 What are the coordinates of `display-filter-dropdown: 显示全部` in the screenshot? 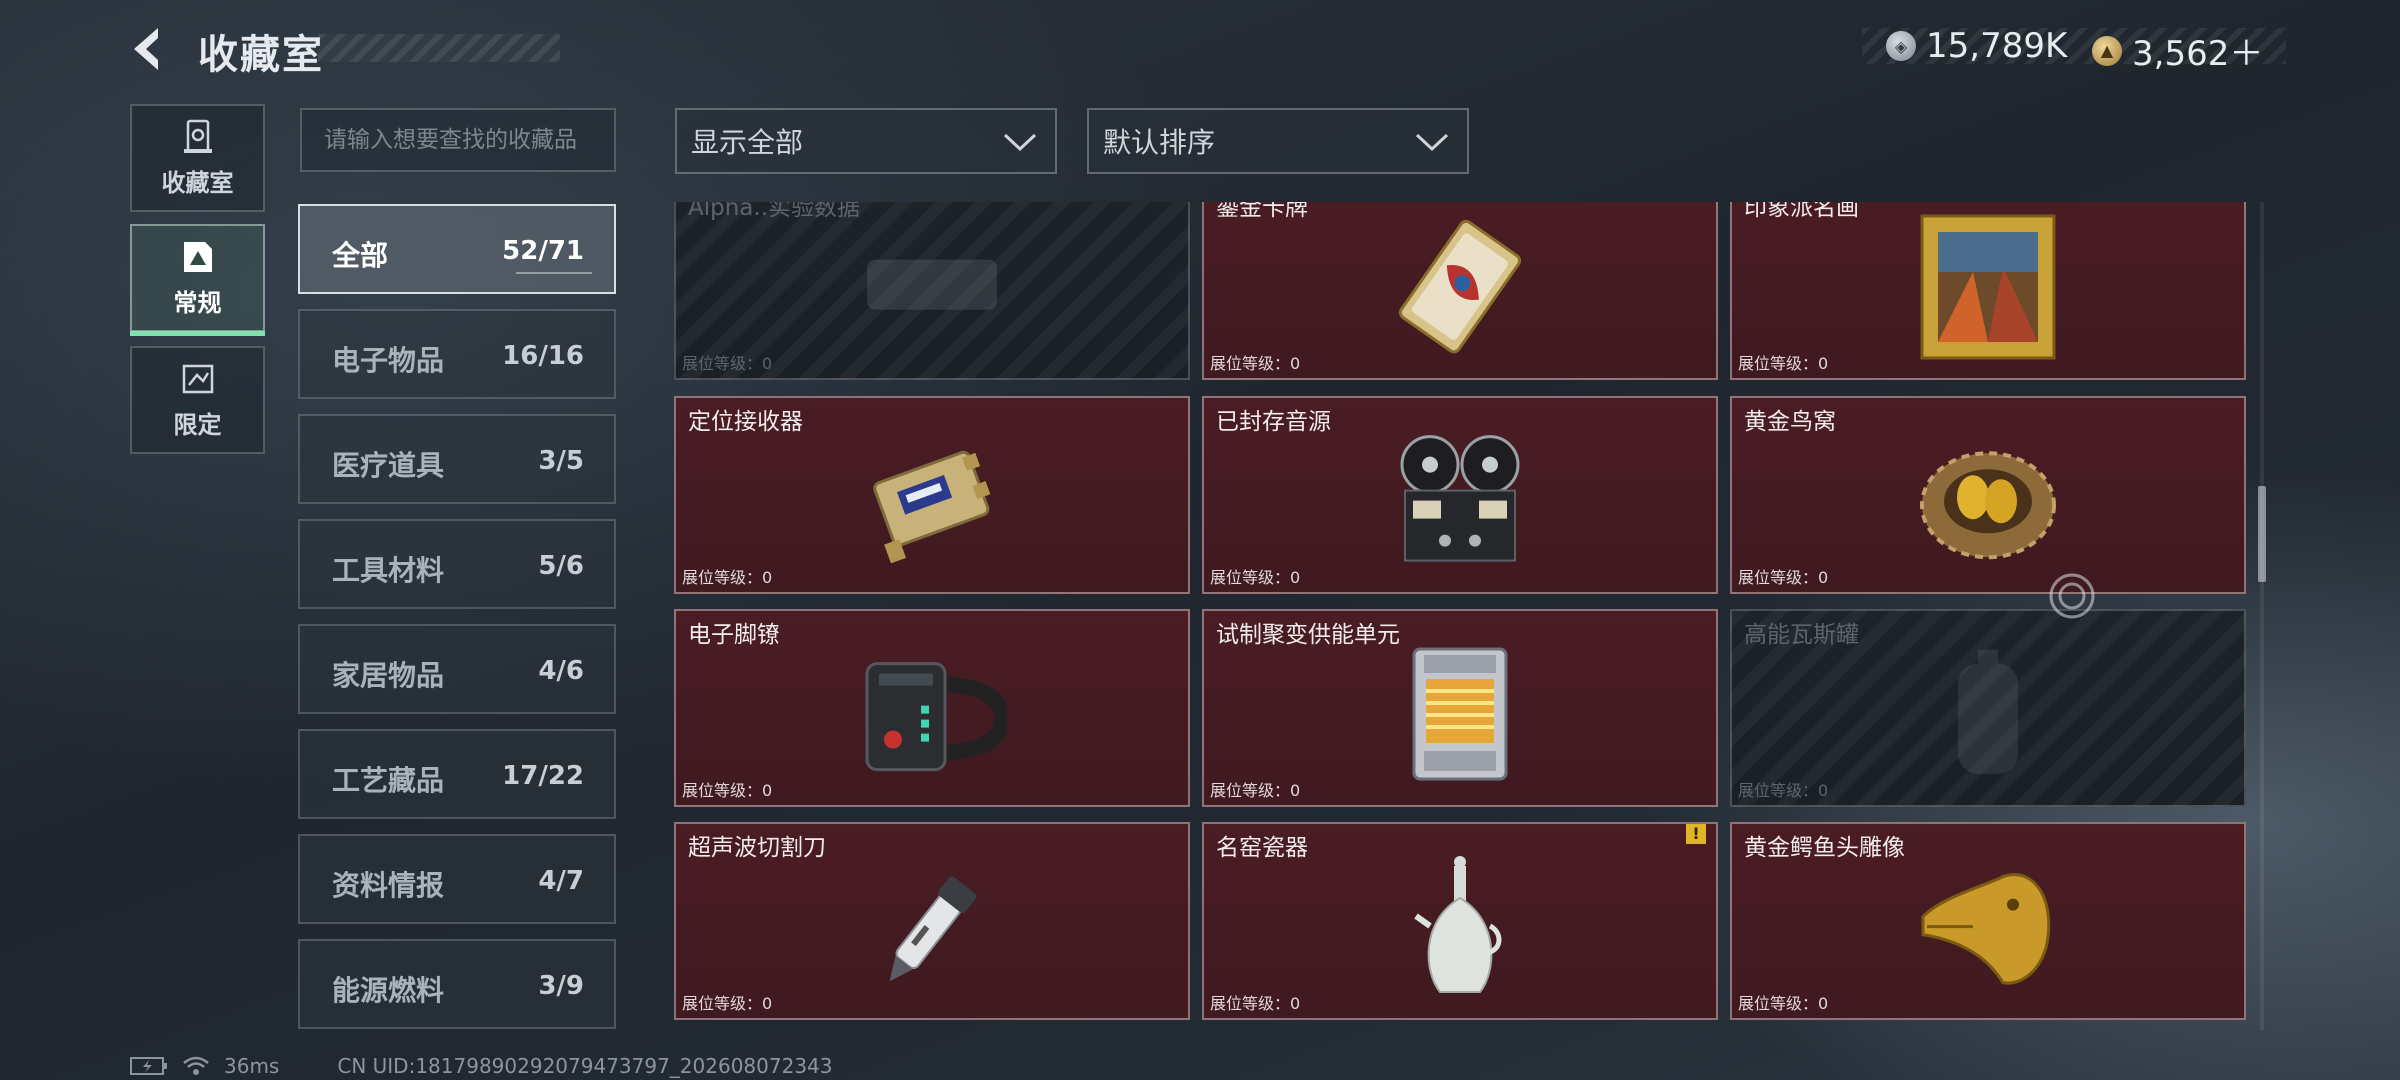 It's located at (866, 141).